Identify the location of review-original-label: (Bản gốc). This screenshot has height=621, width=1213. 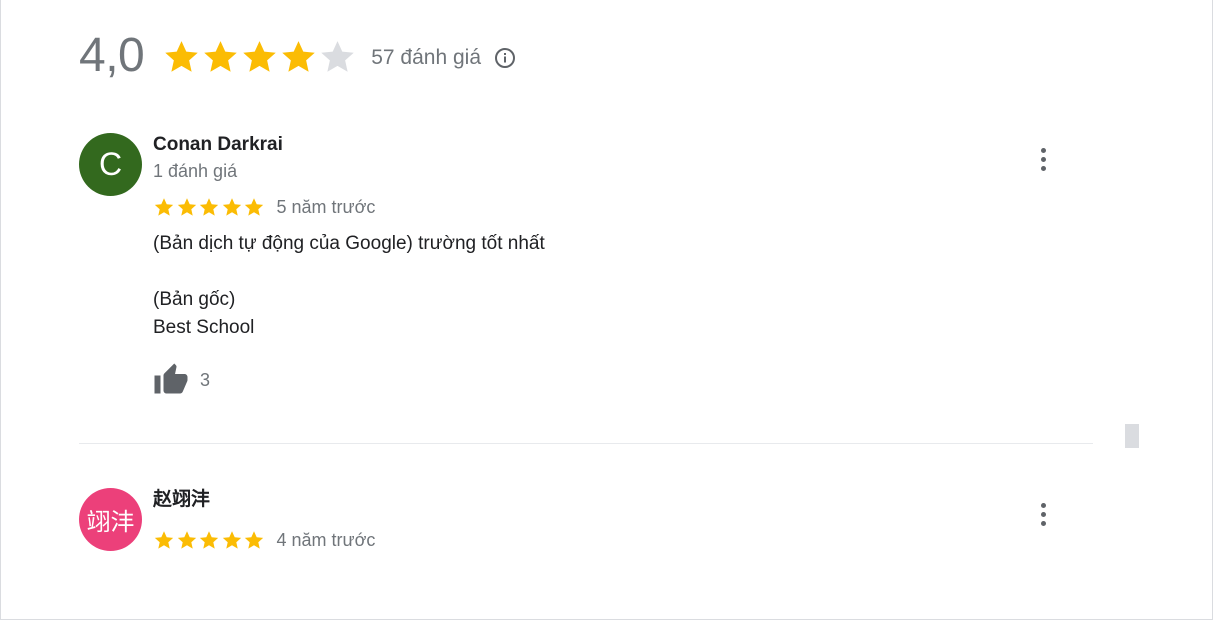
(194, 299).